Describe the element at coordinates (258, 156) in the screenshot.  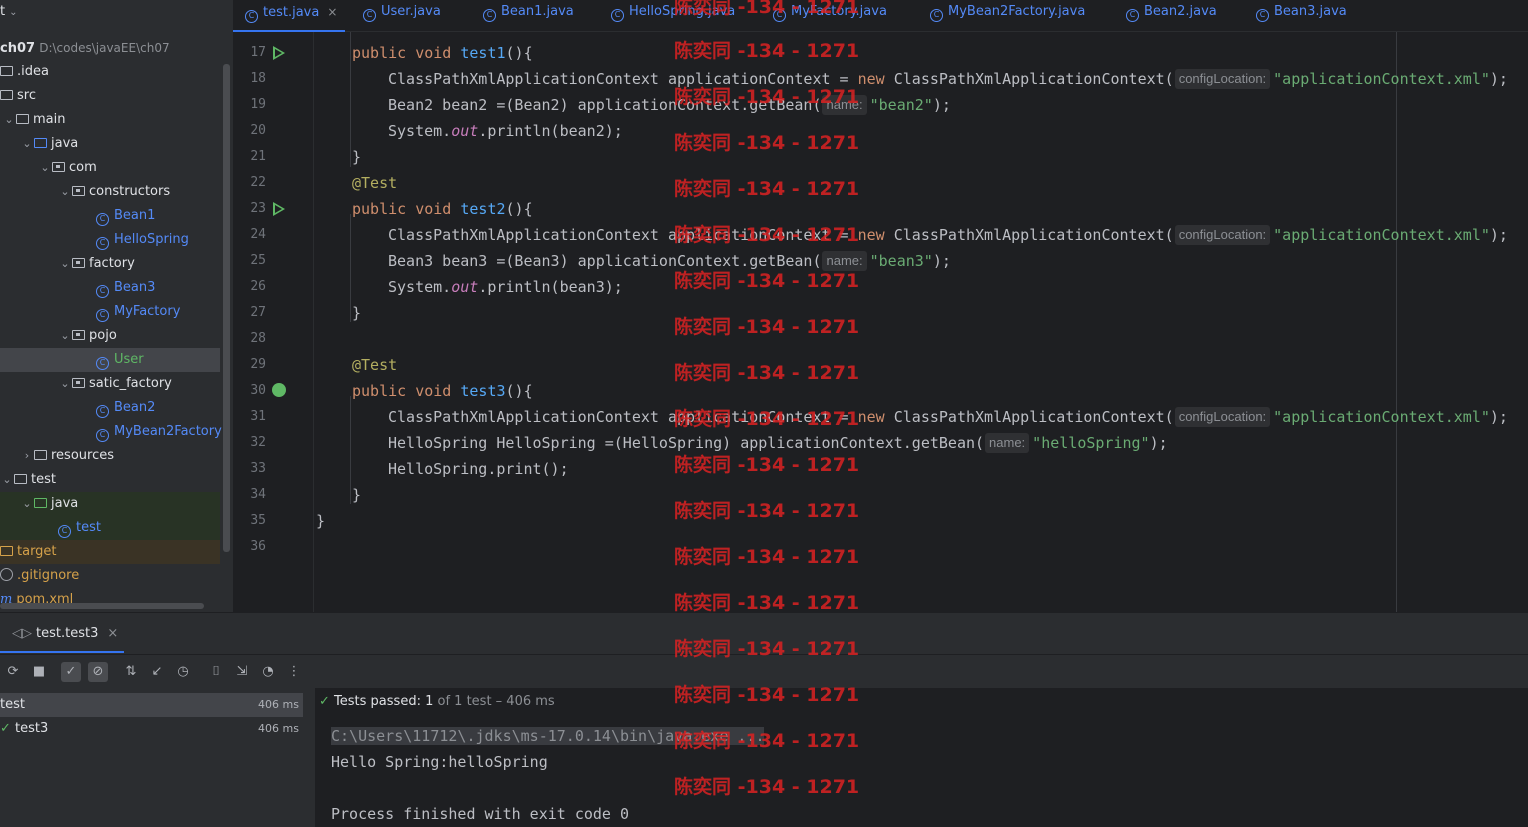
I see `line-number: 21` at that location.